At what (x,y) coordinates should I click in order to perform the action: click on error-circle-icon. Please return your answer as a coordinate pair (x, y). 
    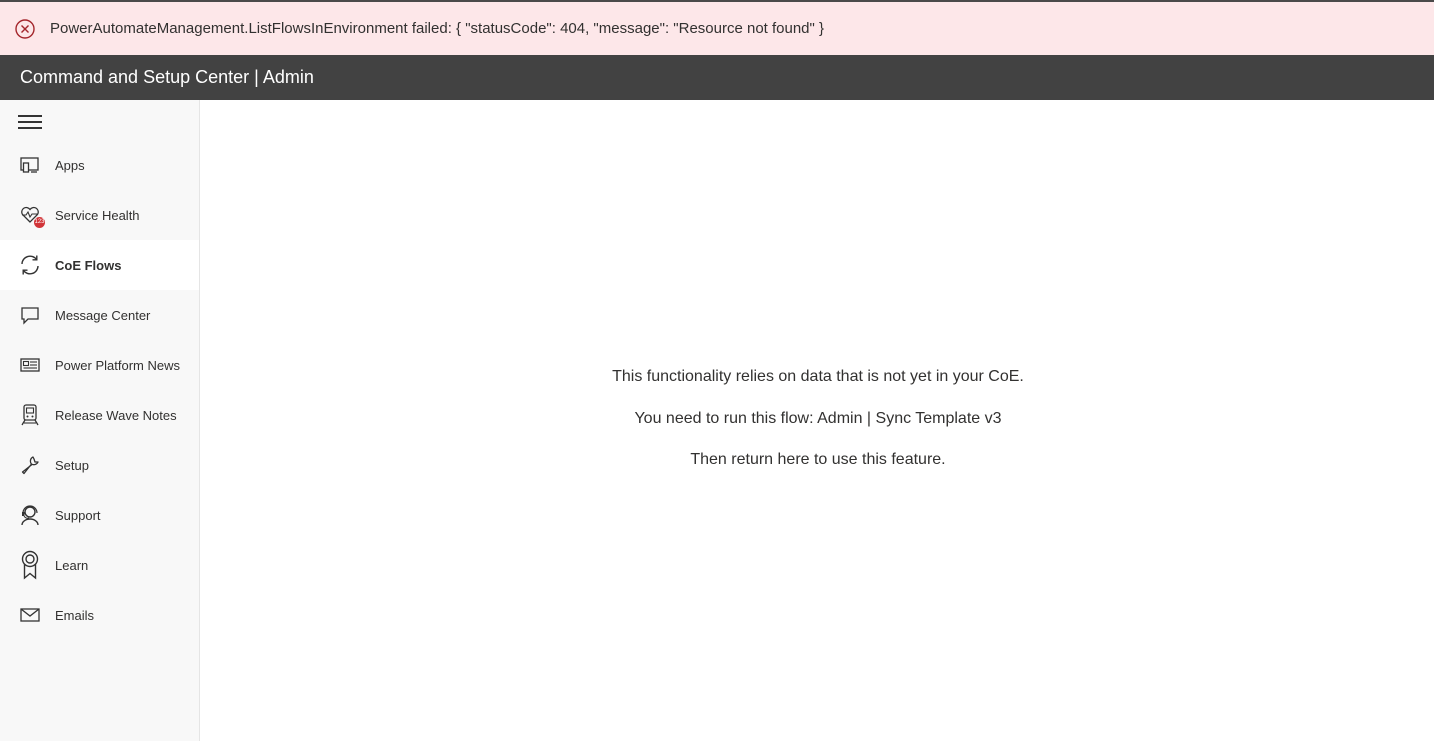
    Looking at the image, I should click on (25, 29).